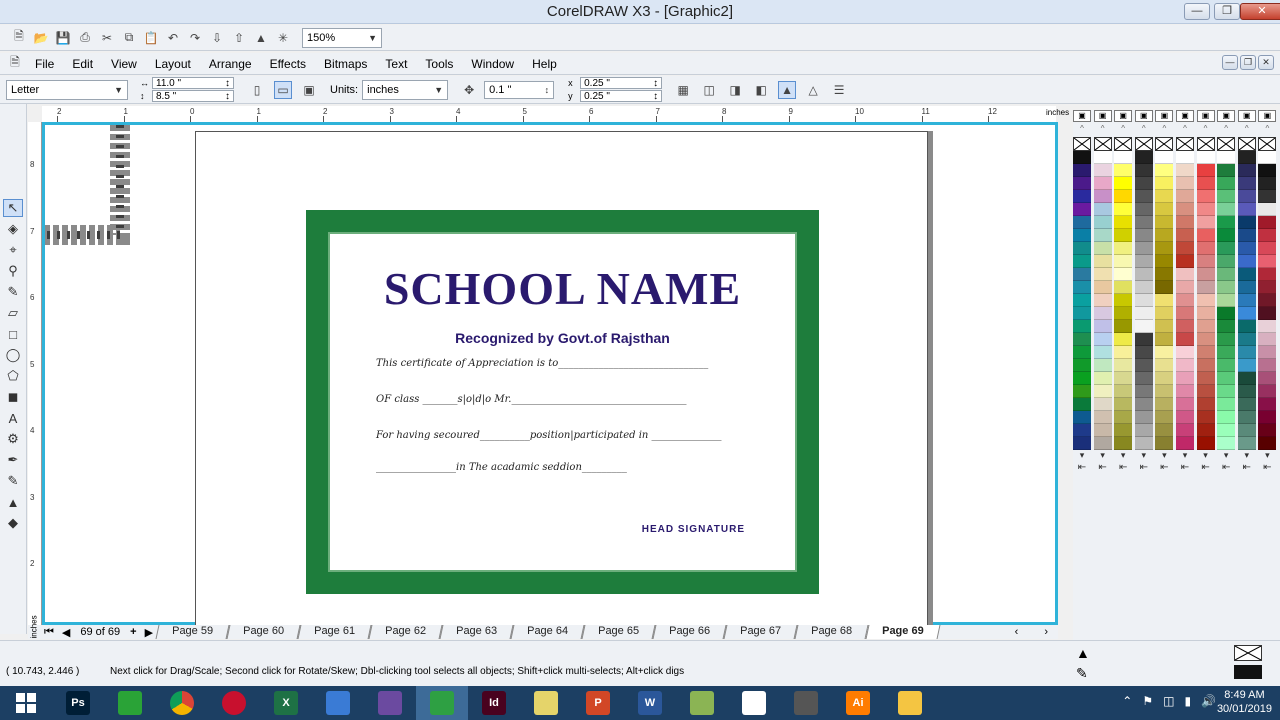  I want to click on palette-menu-icon: ▣, so click(1123, 116).